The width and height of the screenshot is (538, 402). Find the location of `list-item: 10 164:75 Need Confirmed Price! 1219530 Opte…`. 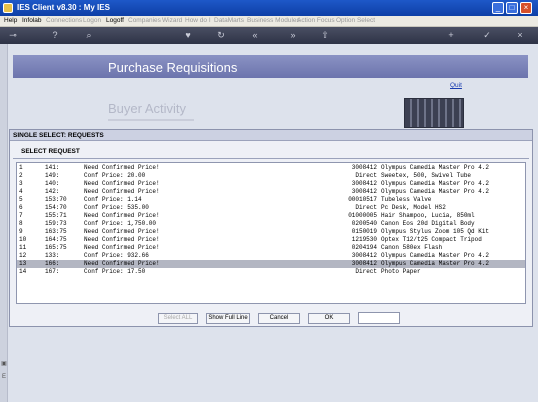

list-item: 10 164:75 Need Confirmed Price! 1219530 Opte… is located at coordinates (271, 240).